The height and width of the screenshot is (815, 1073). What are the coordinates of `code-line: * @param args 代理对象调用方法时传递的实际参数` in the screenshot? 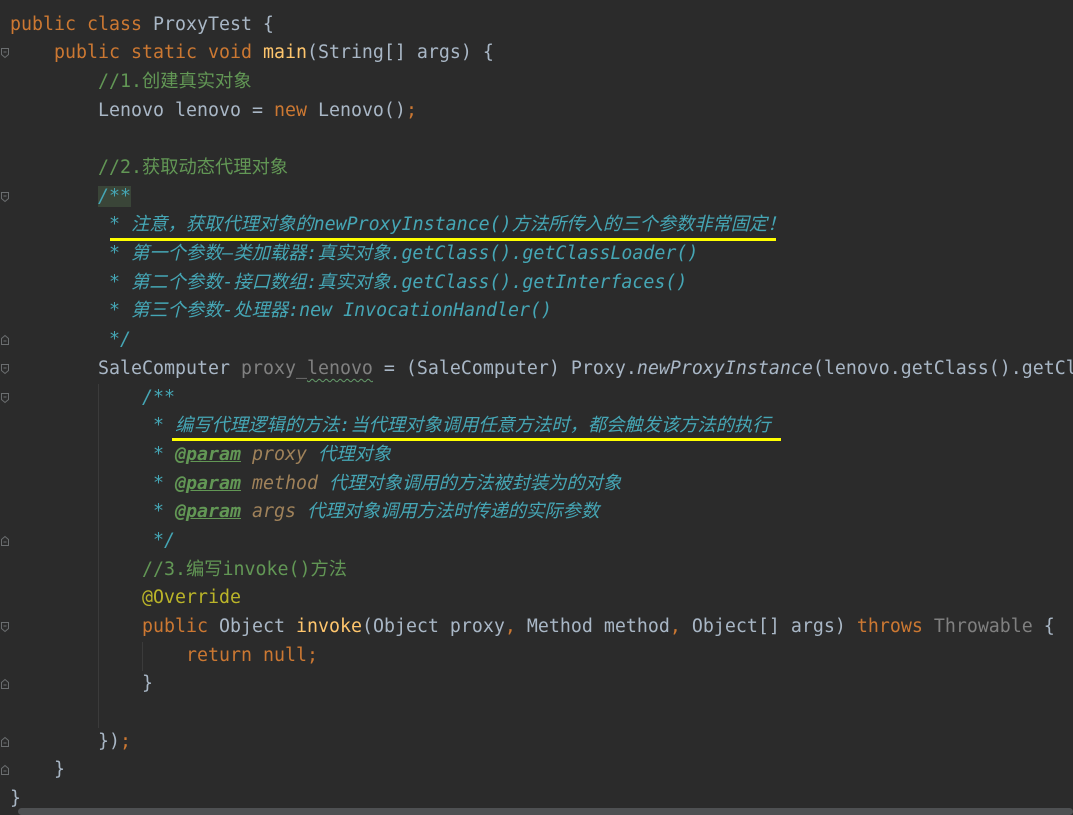 It's located at (536, 512).